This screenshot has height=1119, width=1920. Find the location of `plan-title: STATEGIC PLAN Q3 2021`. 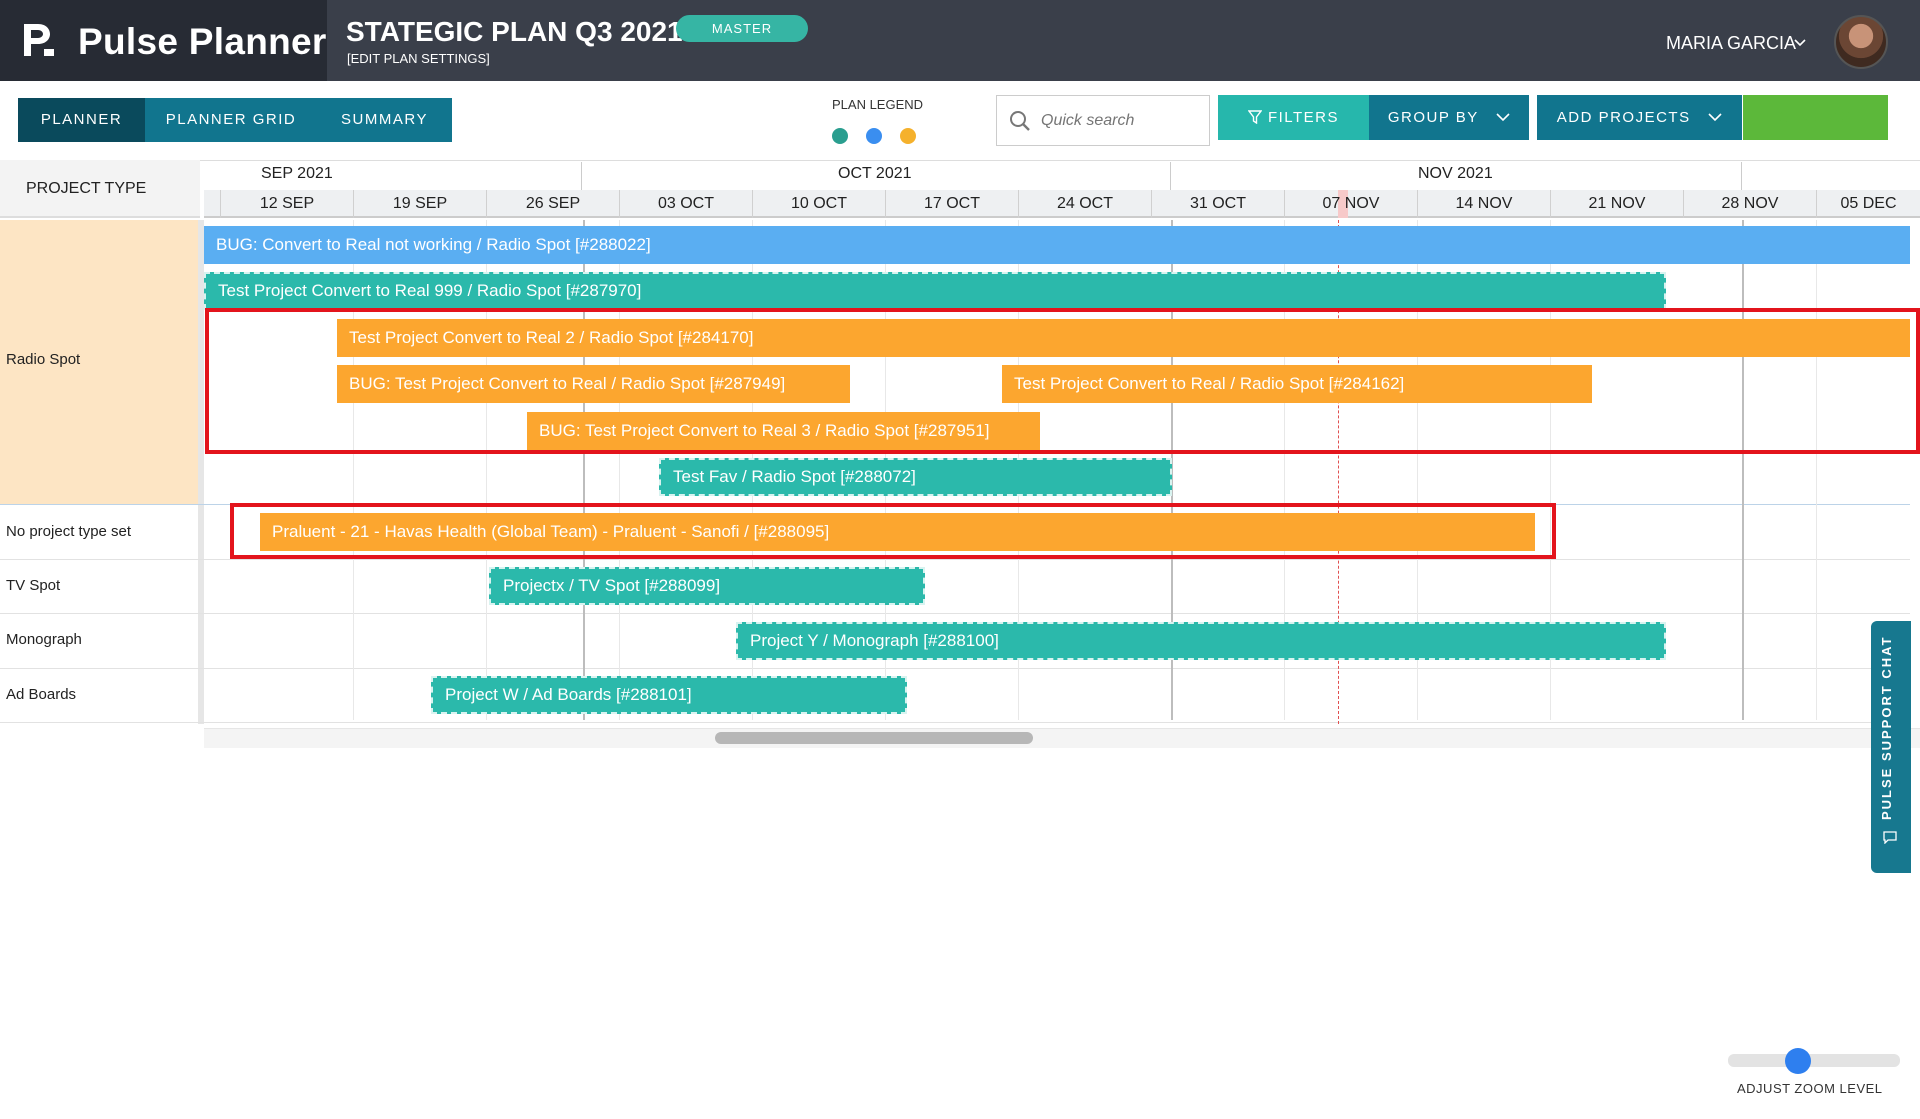

plan-title: STATEGIC PLAN Q3 2021 is located at coordinates (514, 31).